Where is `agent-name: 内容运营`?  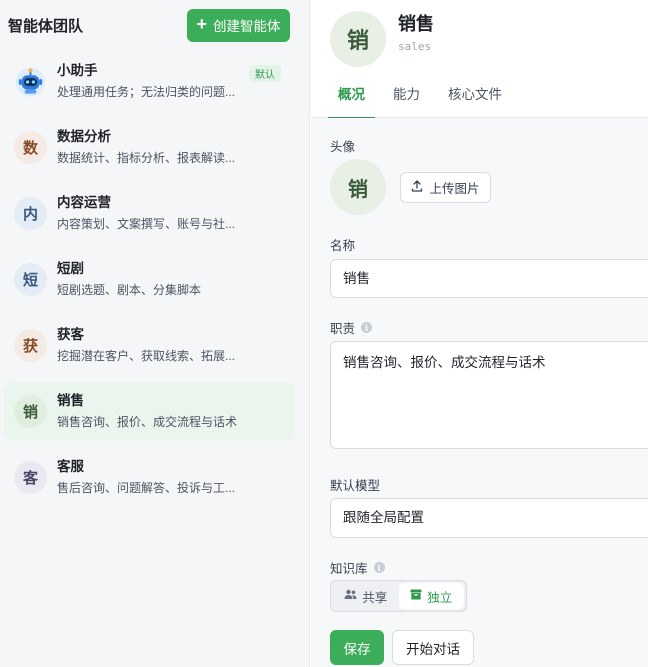
agent-name: 内容运营 is located at coordinates (84, 202).